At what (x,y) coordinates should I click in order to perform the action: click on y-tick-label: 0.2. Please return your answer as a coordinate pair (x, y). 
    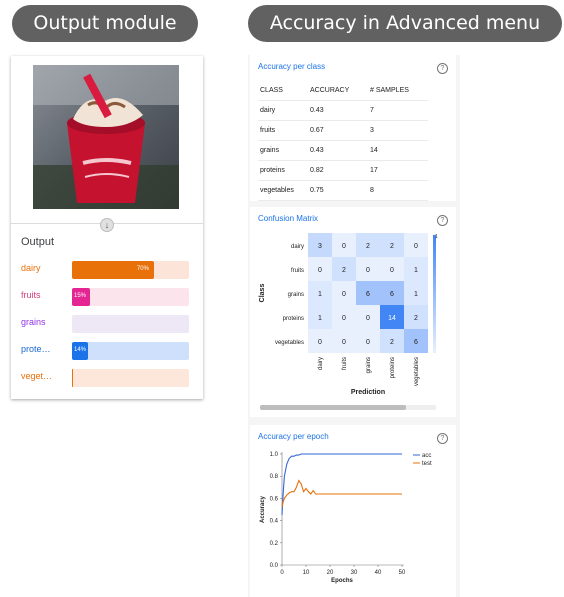
    Looking at the image, I should click on (274, 544).